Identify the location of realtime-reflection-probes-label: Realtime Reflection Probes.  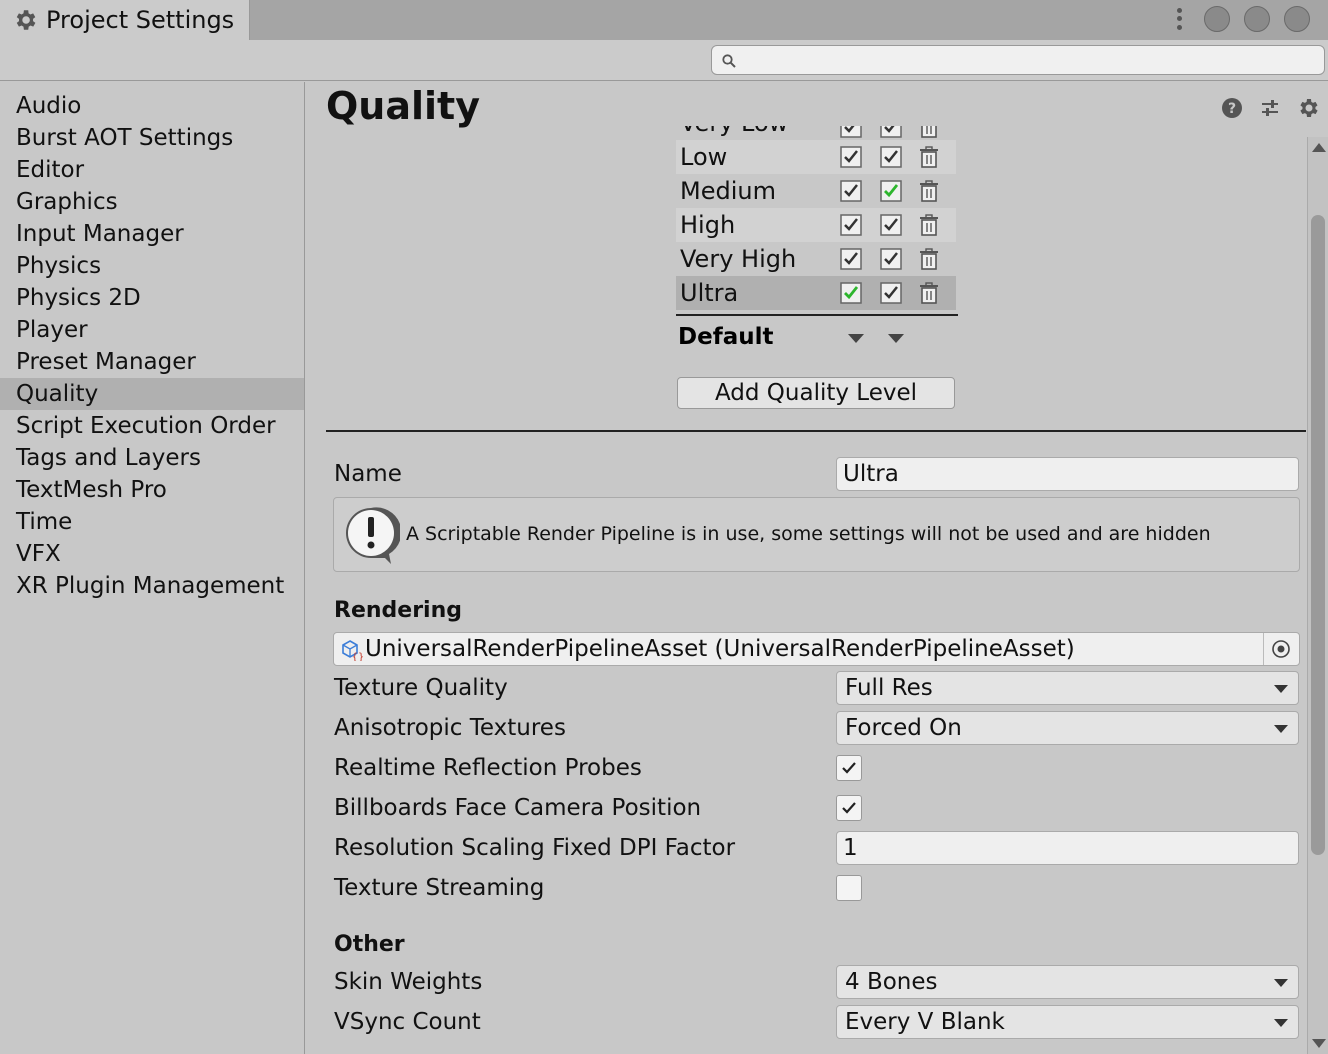
(488, 768).